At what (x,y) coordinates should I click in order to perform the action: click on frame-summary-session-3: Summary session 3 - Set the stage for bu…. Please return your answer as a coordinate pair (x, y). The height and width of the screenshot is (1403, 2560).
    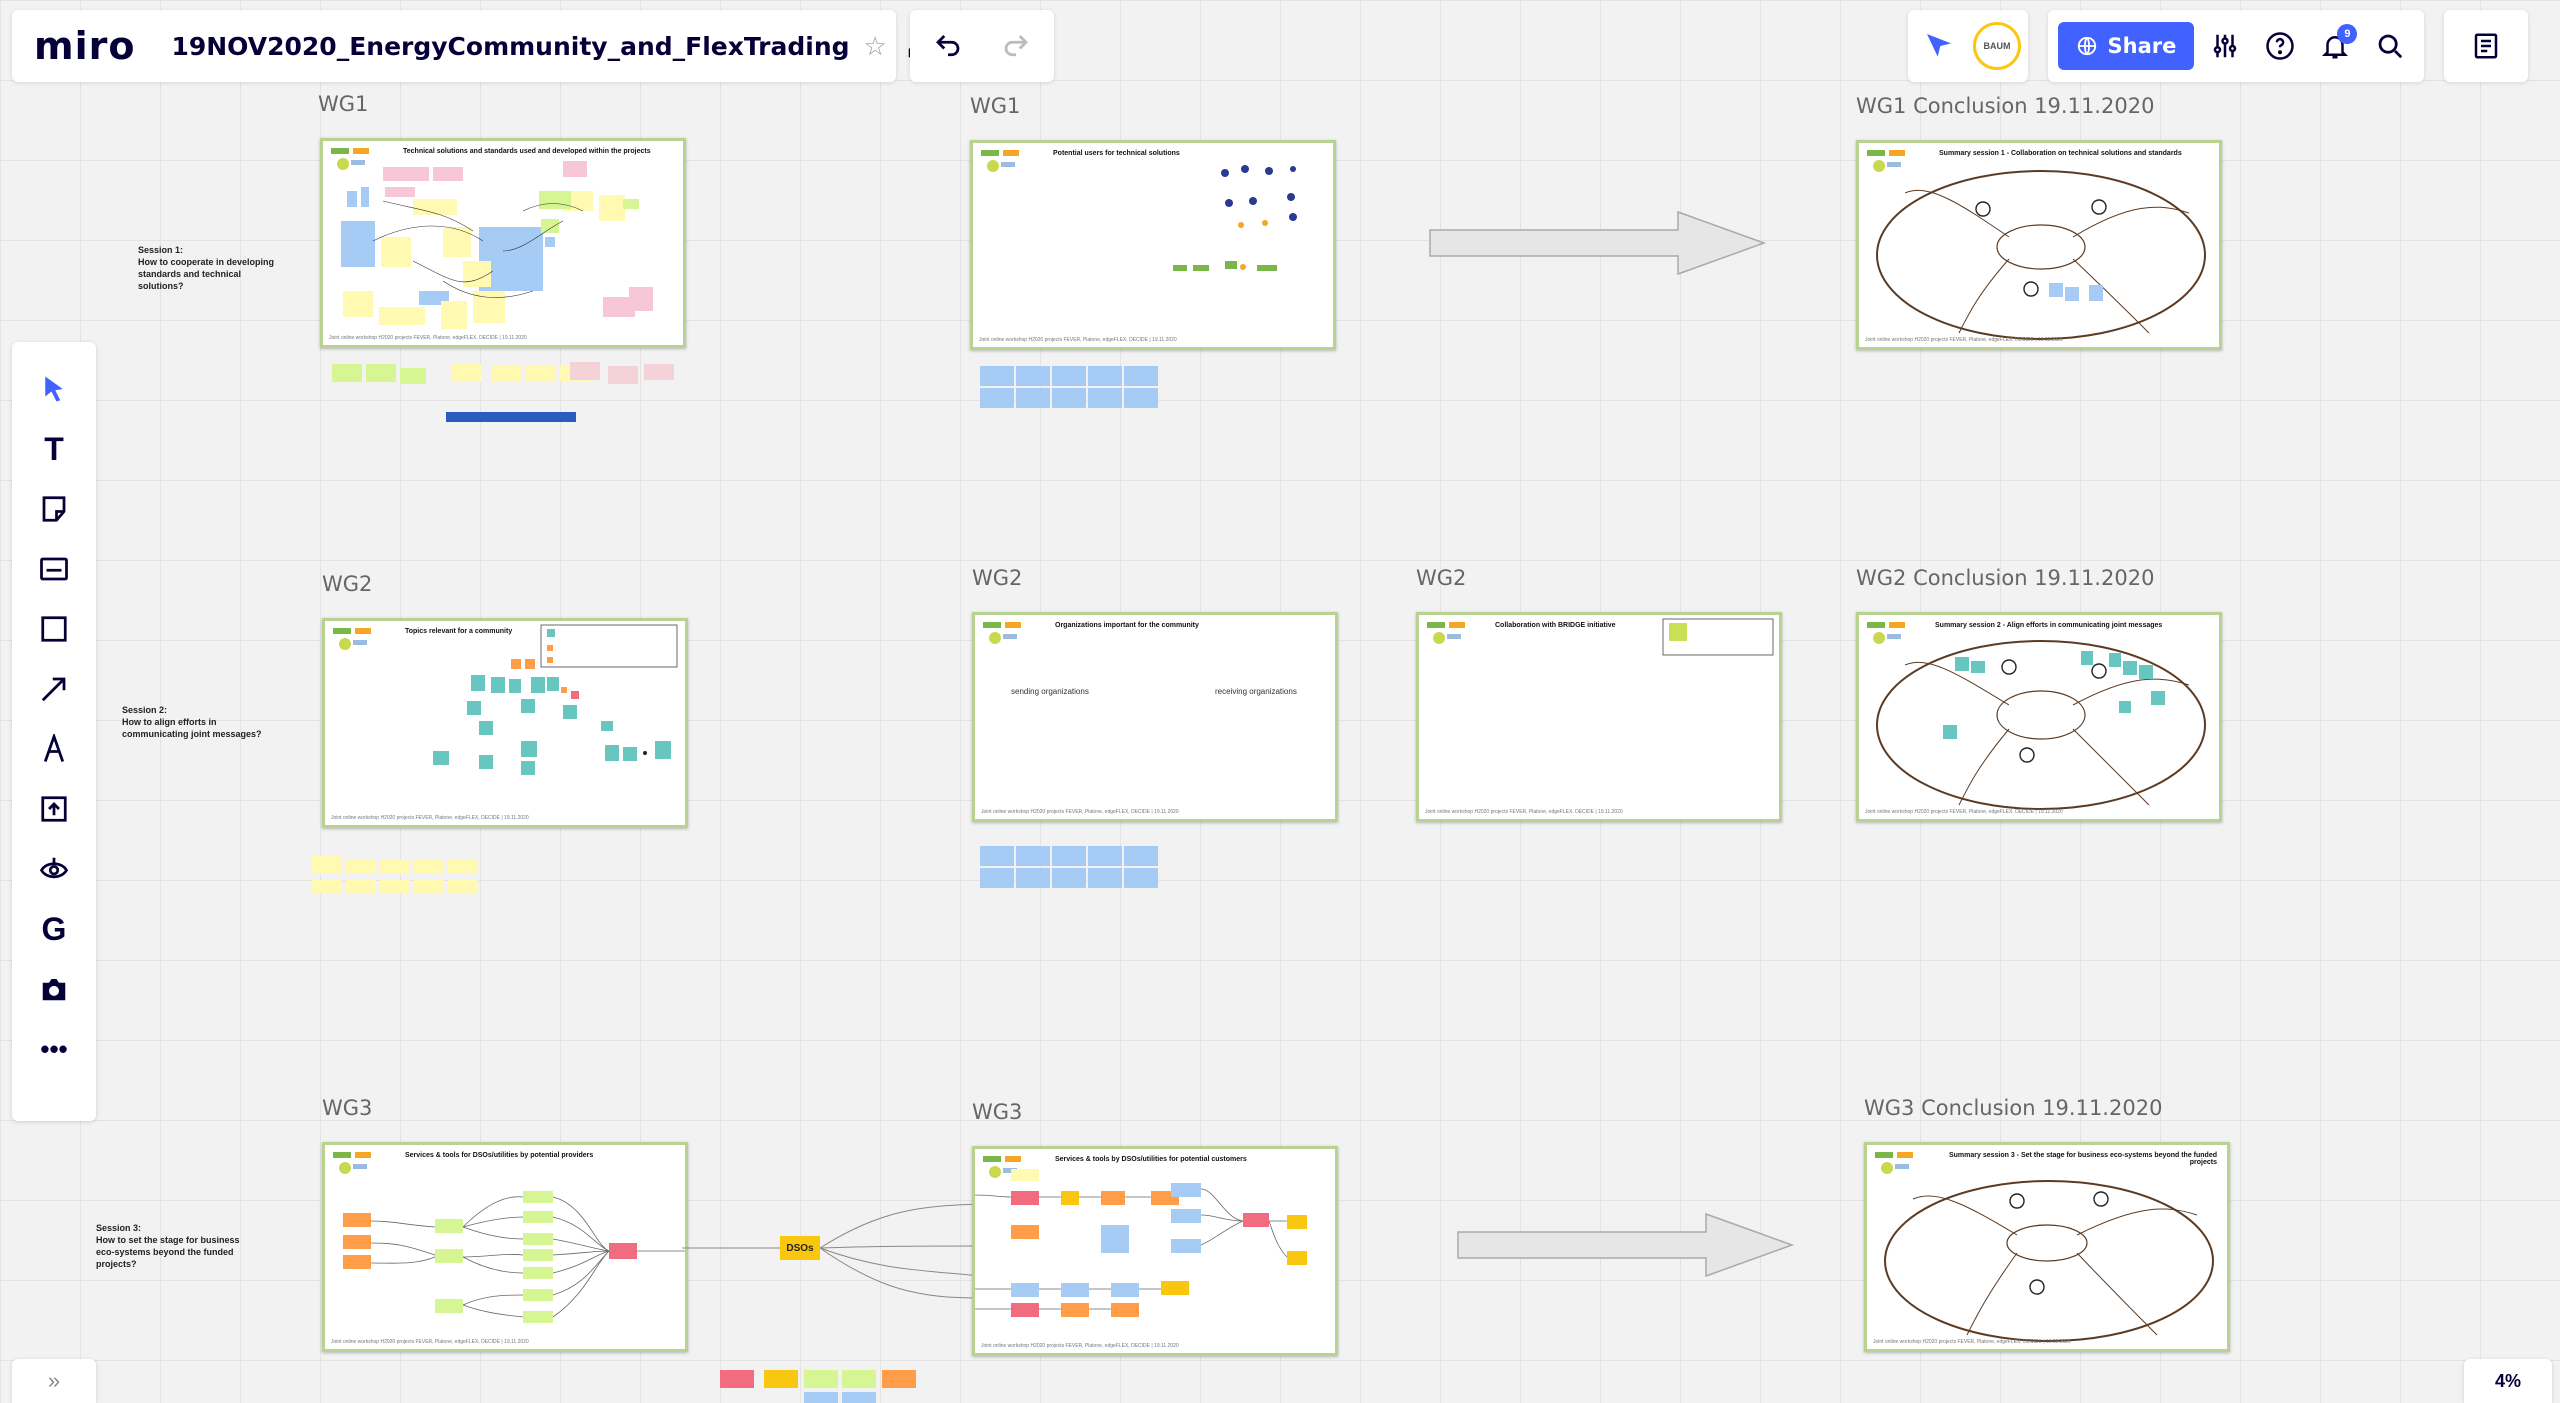
    Looking at the image, I should click on (2047, 1247).